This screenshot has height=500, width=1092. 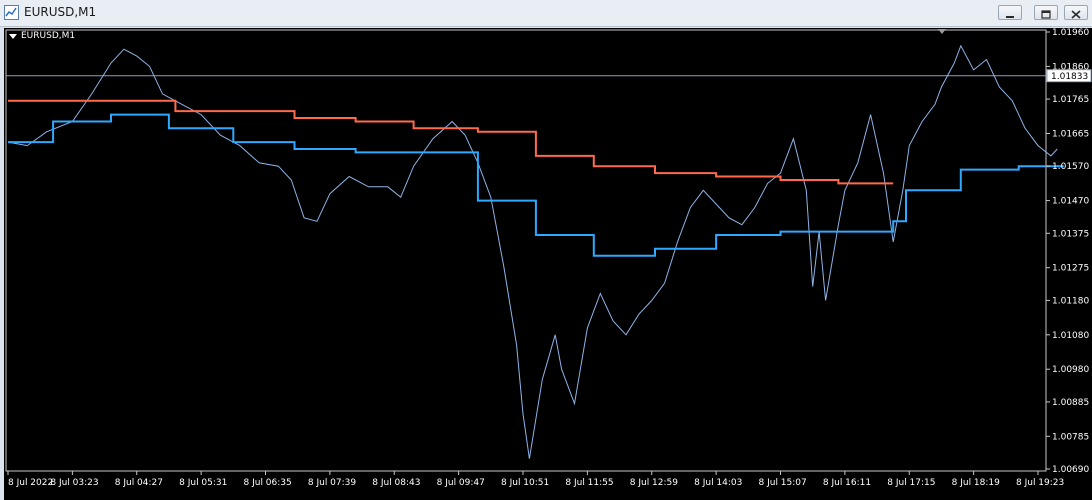 What do you see at coordinates (461, 483) in the screenshot?
I see `x-tick-label: 8 Jul 09:47` at bounding box center [461, 483].